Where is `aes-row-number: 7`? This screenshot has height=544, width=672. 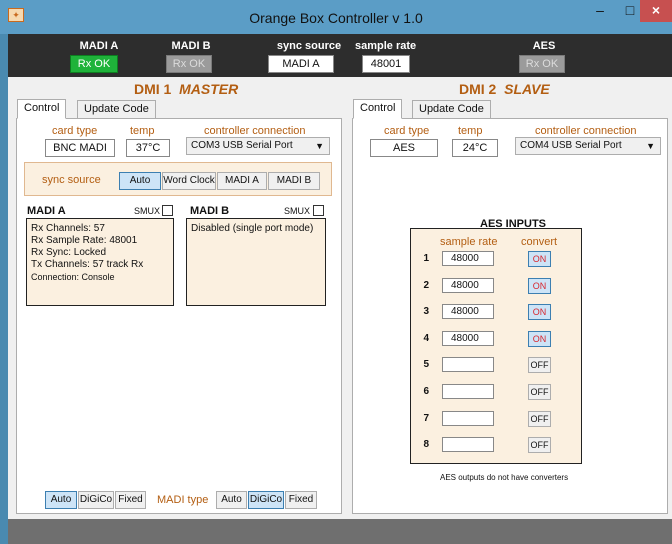
aes-row-number: 7 is located at coordinates (426, 418).